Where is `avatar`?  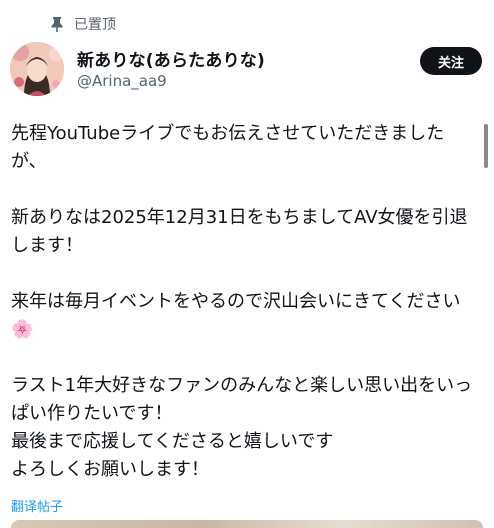
avatar is located at coordinates (37, 69).